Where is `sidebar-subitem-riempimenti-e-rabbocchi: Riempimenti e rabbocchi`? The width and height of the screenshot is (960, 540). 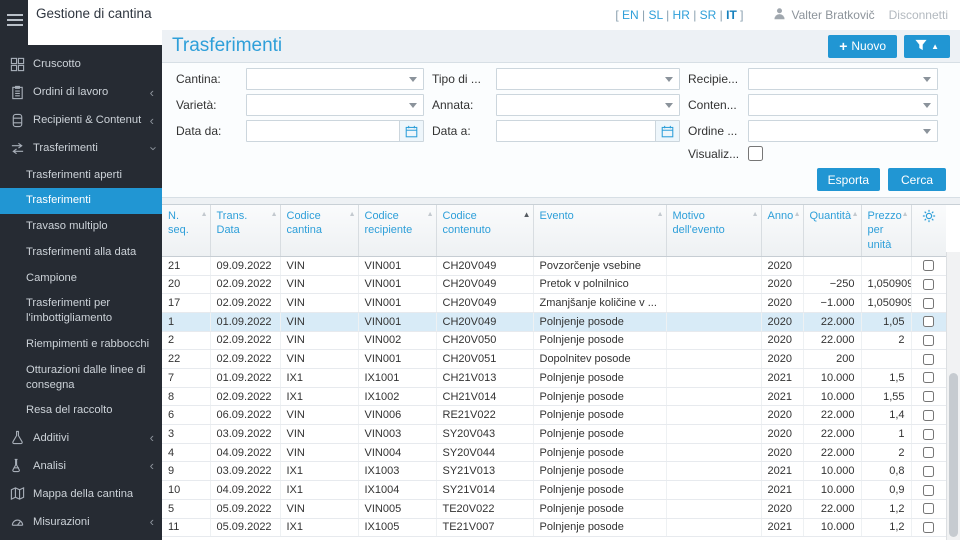
sidebar-subitem-riempimenti-e-rabbocchi: Riempimenti e rabbocchi is located at coordinates (81, 344).